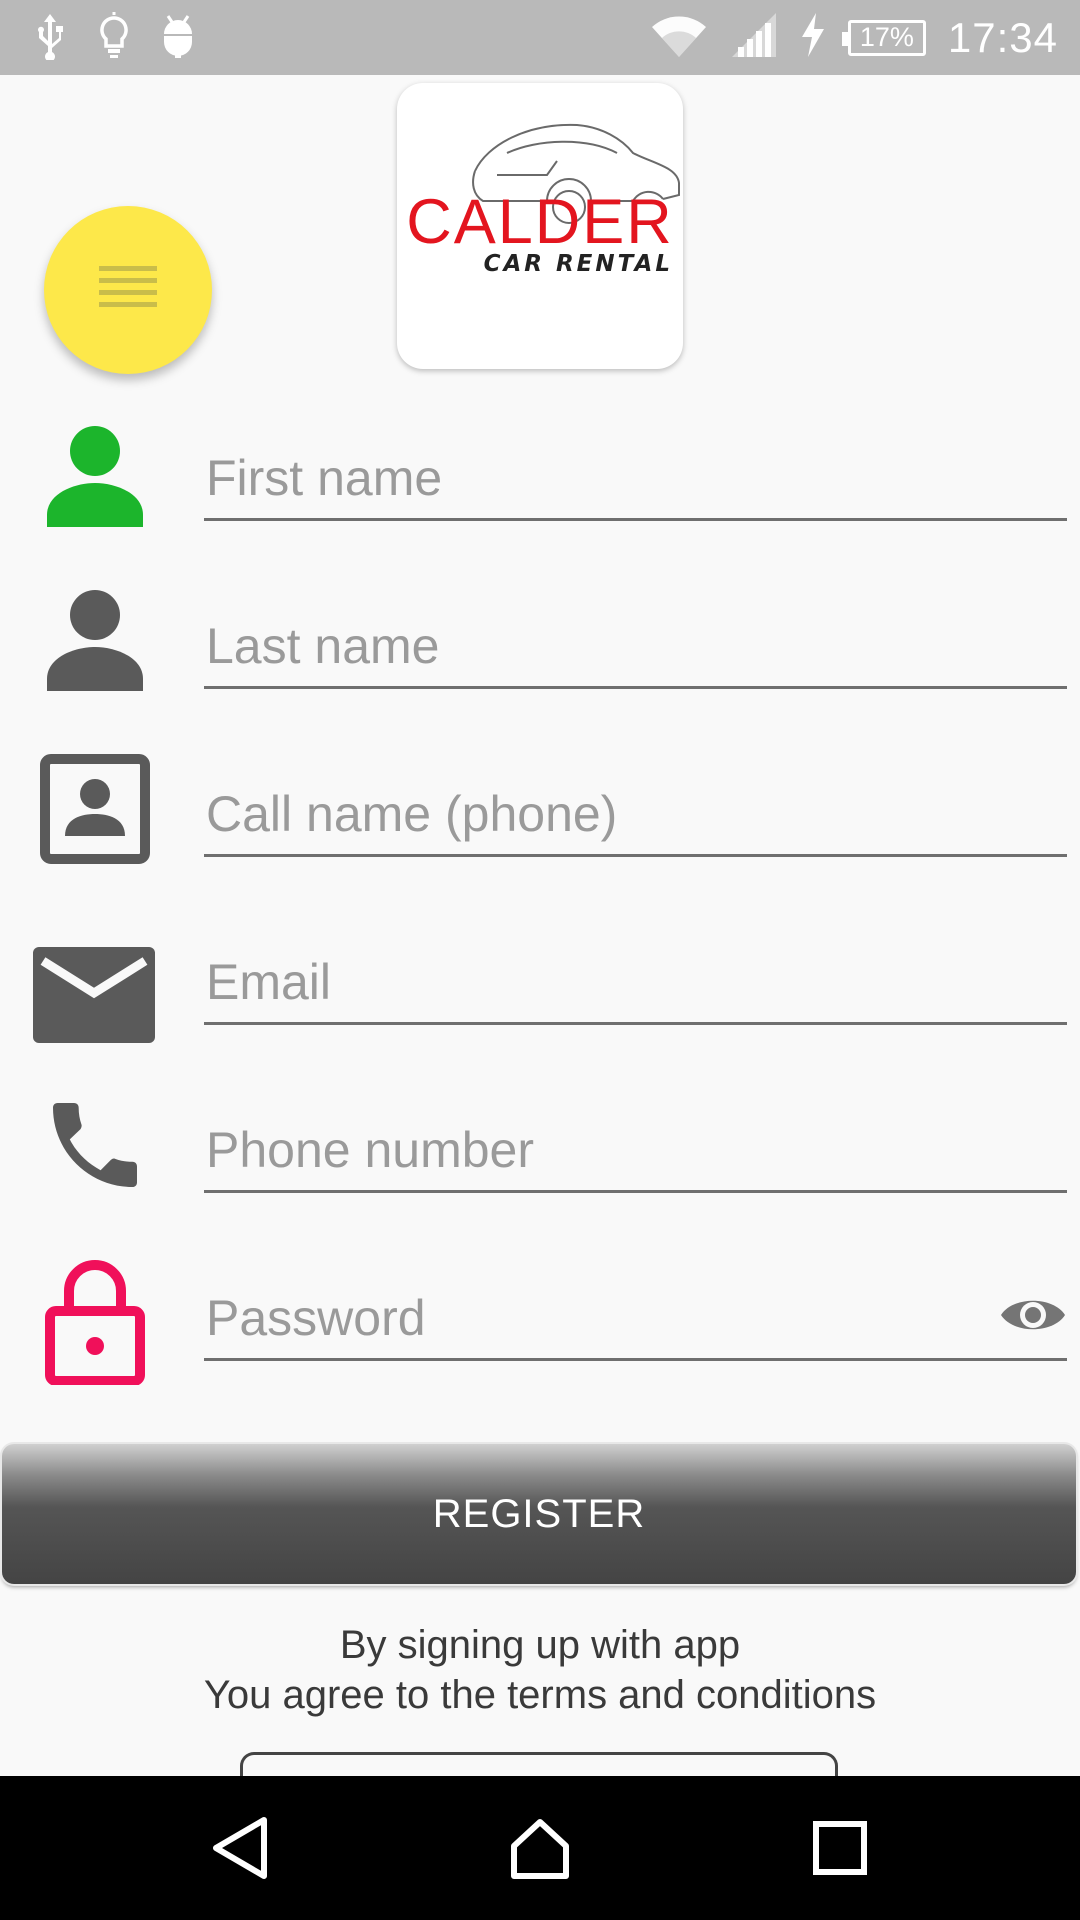 The height and width of the screenshot is (1920, 1080). What do you see at coordinates (840, 1848) in the screenshot?
I see `recents-icon` at bounding box center [840, 1848].